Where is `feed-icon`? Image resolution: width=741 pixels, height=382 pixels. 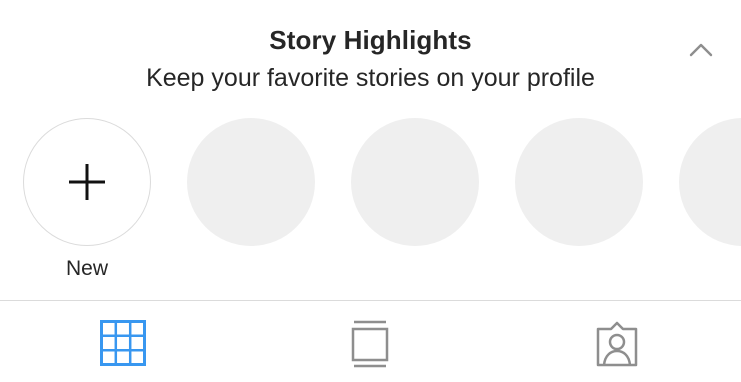 feed-icon is located at coordinates (370, 344).